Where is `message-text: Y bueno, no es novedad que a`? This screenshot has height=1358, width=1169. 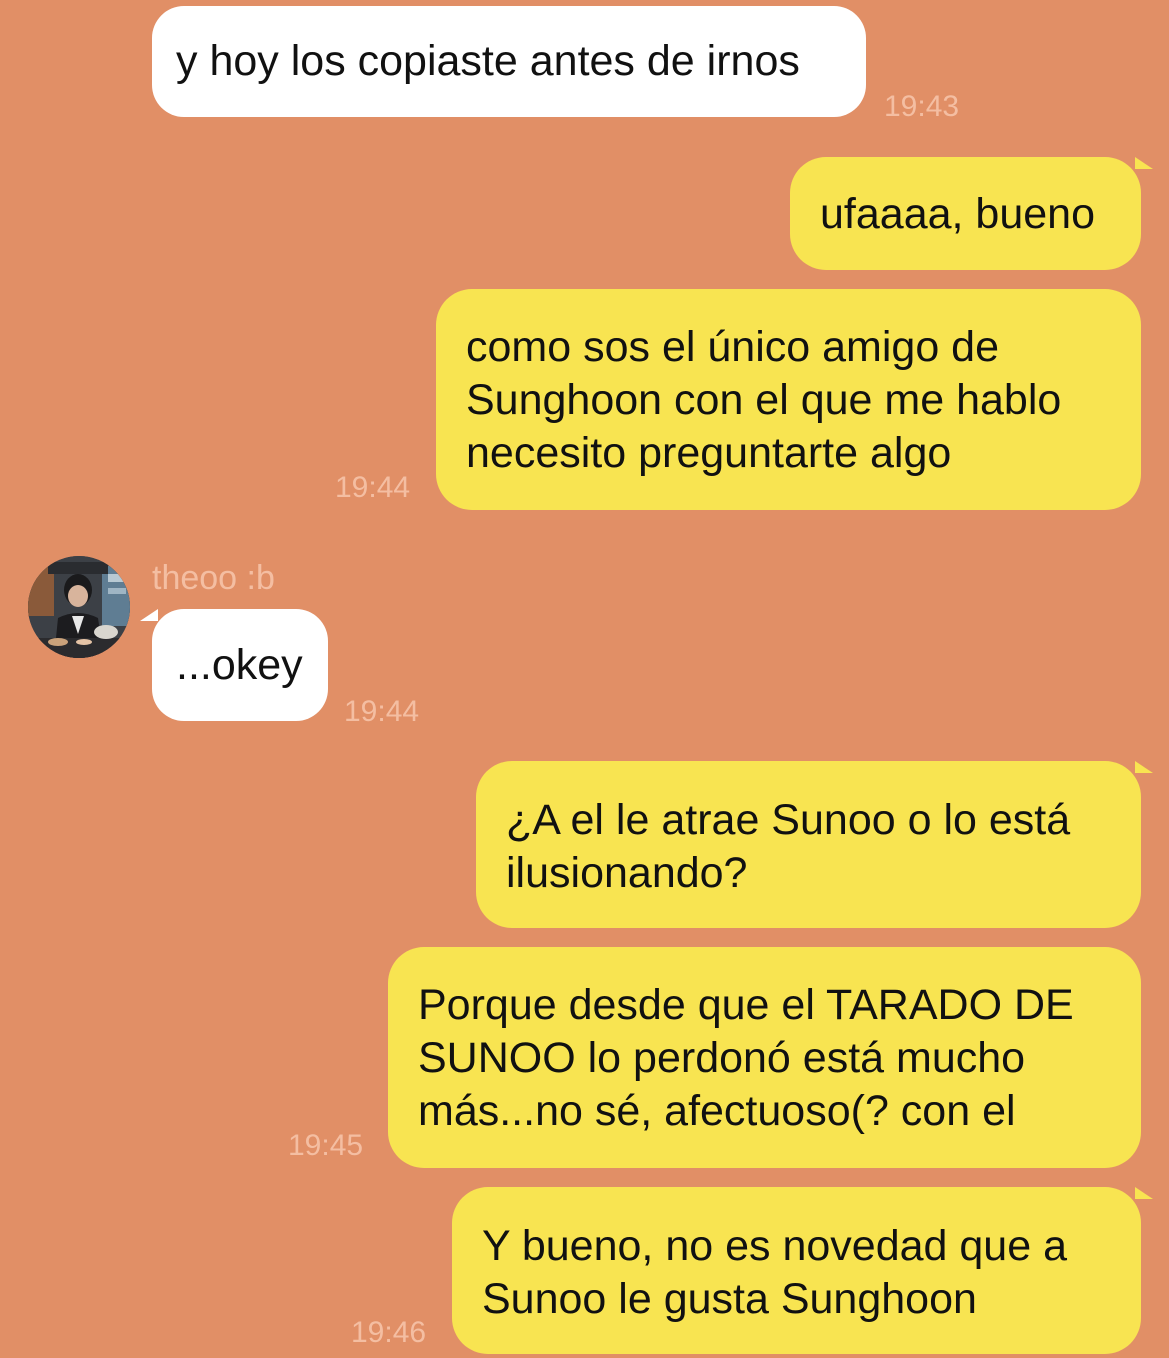 message-text: Y bueno, no es novedad que a is located at coordinates (774, 1246).